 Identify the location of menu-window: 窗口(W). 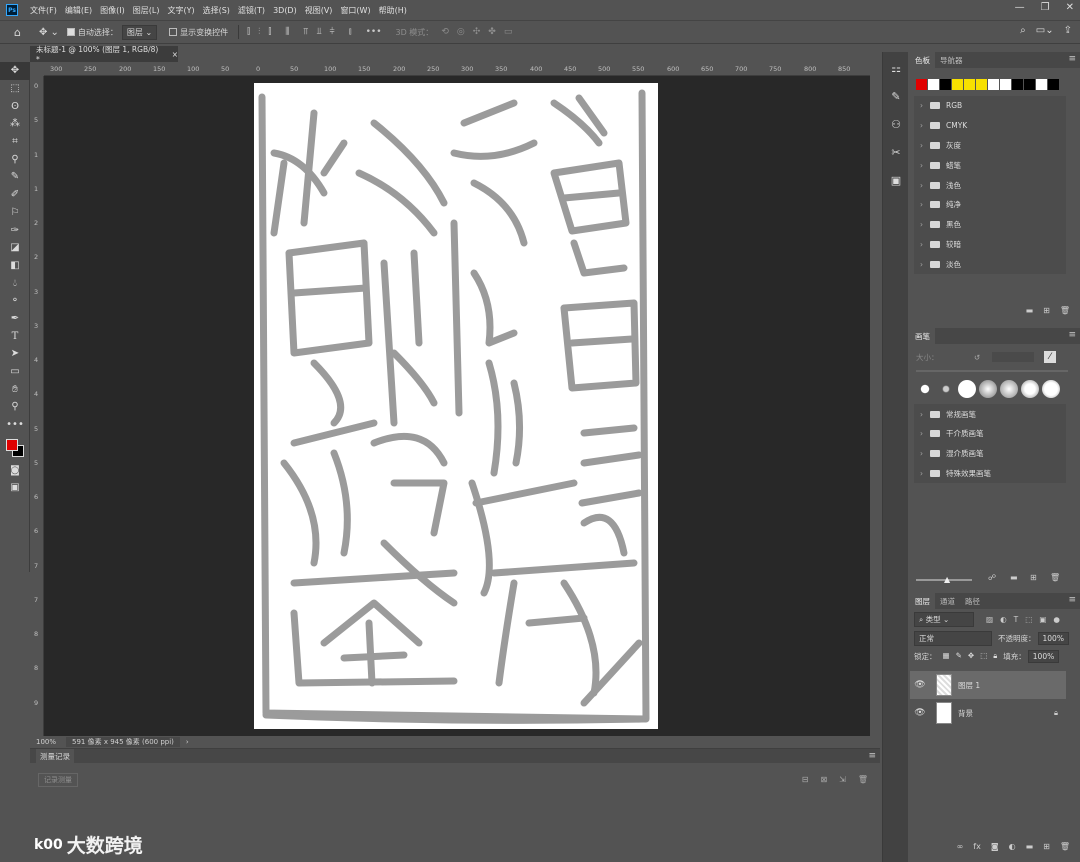
(355, 10).